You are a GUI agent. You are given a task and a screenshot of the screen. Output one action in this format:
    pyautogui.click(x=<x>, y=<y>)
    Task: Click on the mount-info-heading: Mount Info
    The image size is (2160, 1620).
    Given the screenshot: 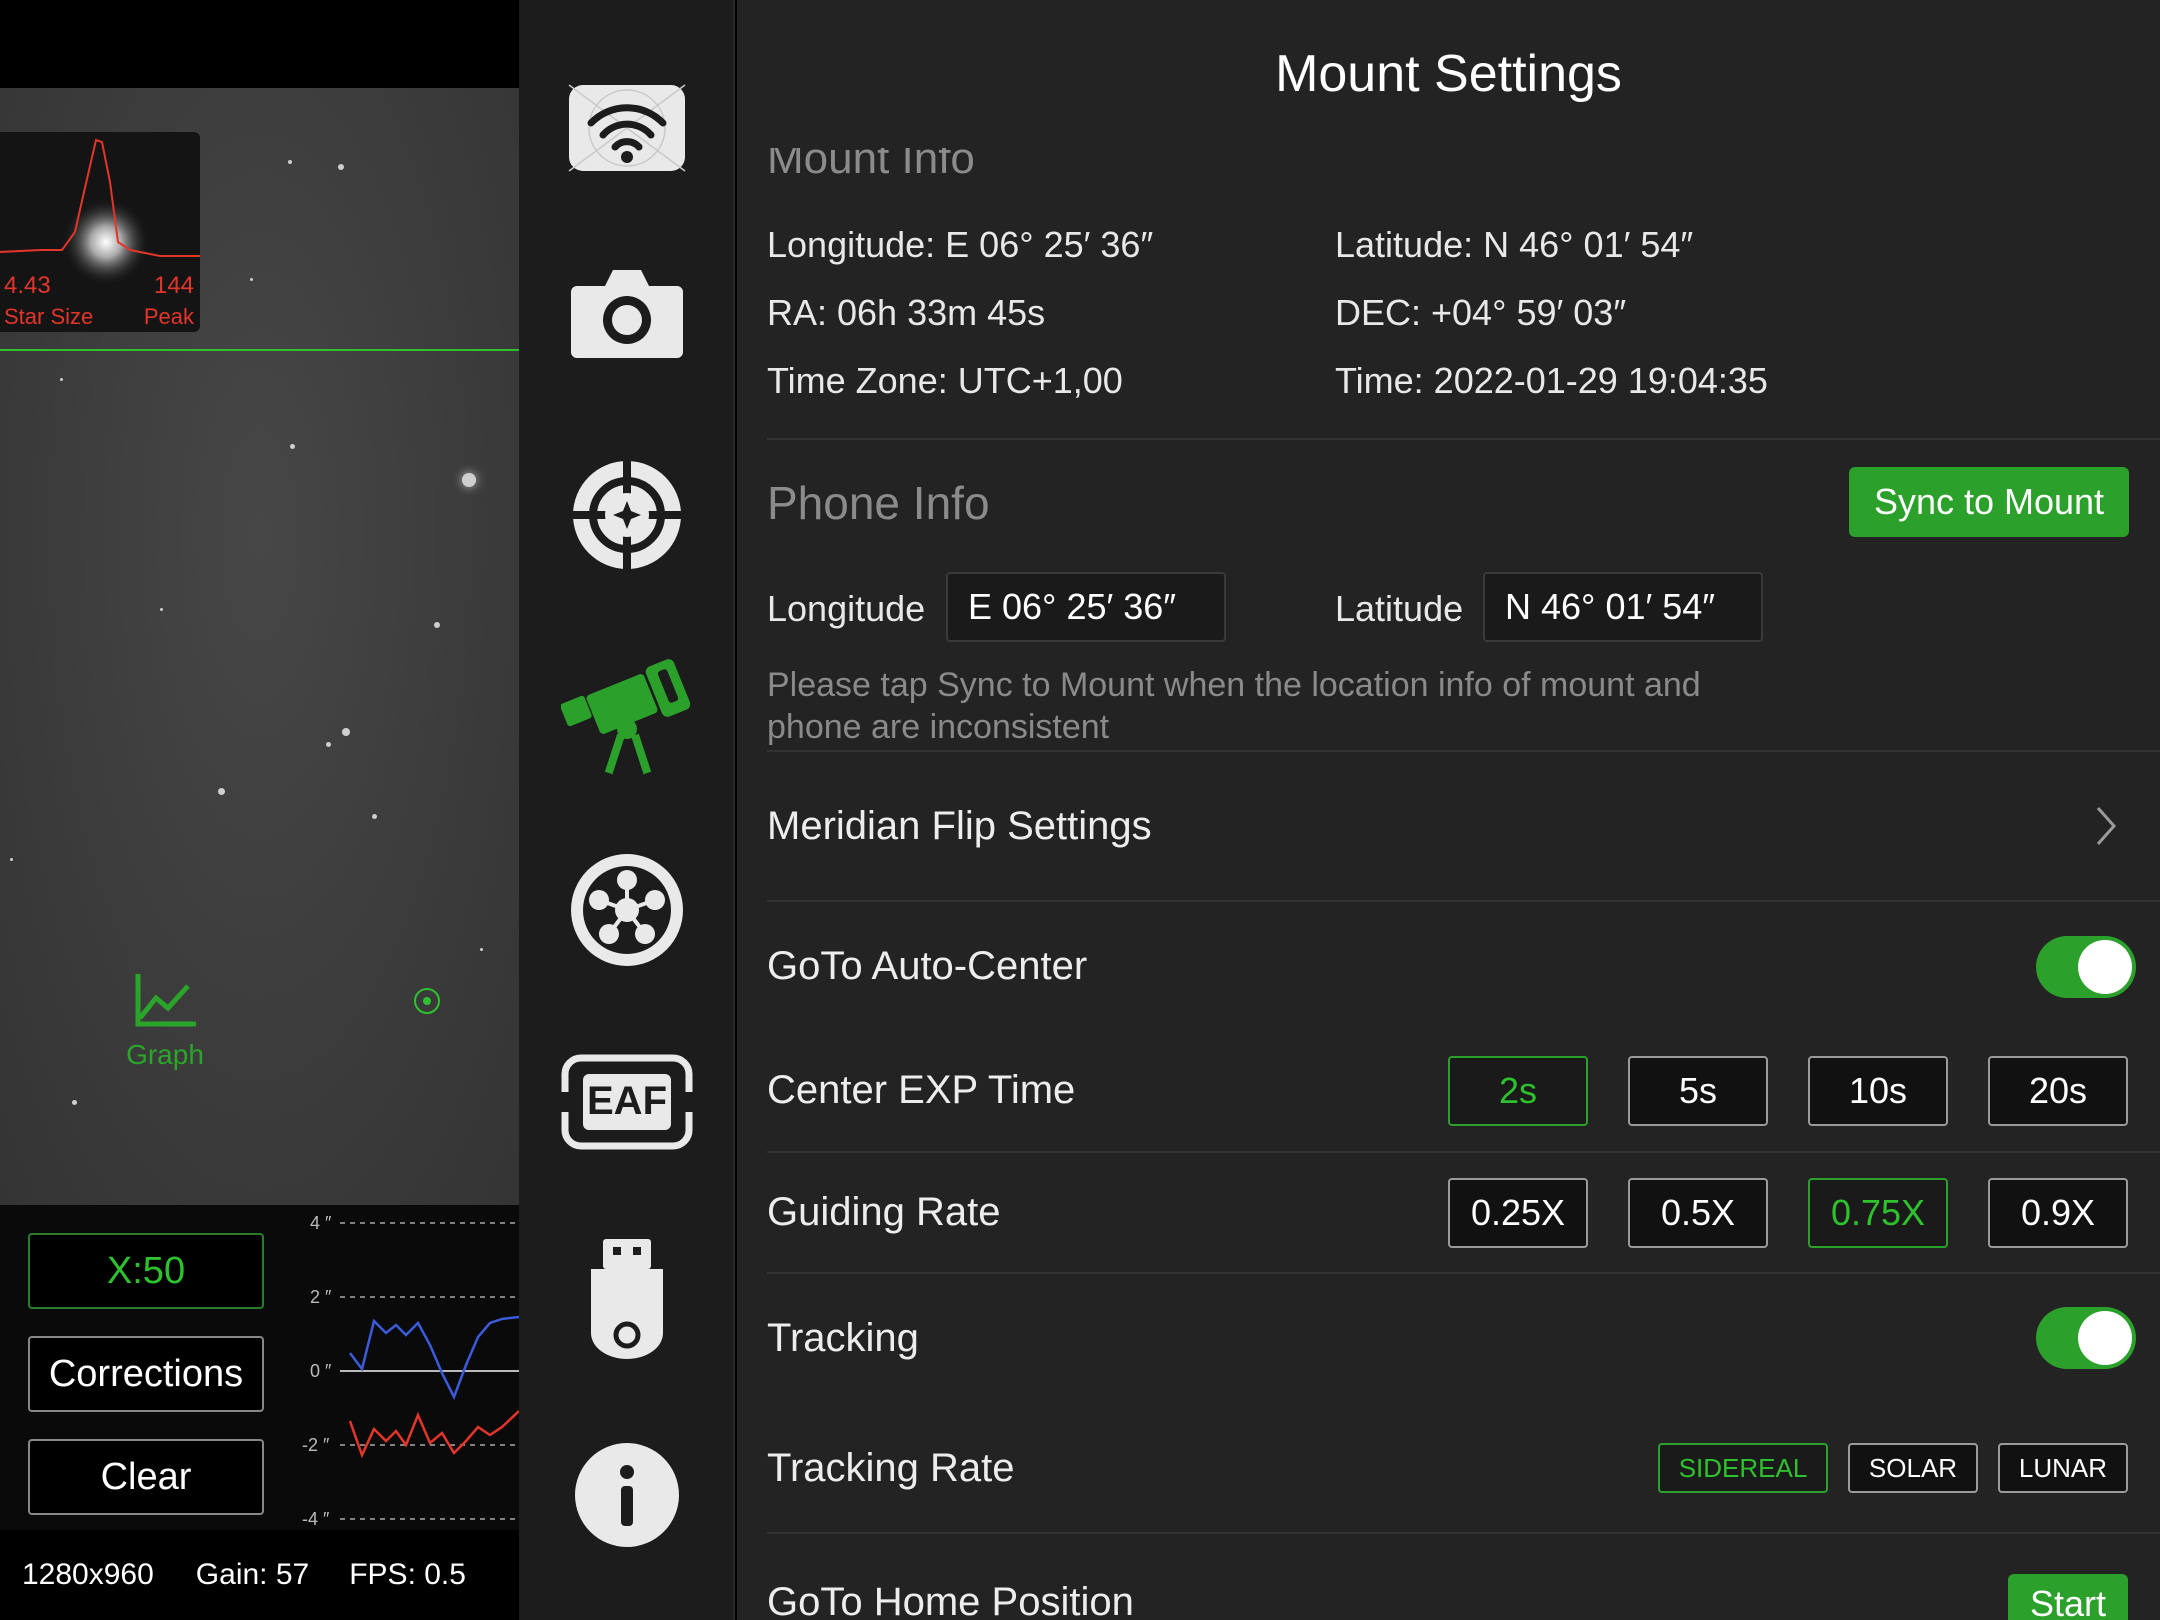 What is the action you would take?
    pyautogui.click(x=871, y=158)
    